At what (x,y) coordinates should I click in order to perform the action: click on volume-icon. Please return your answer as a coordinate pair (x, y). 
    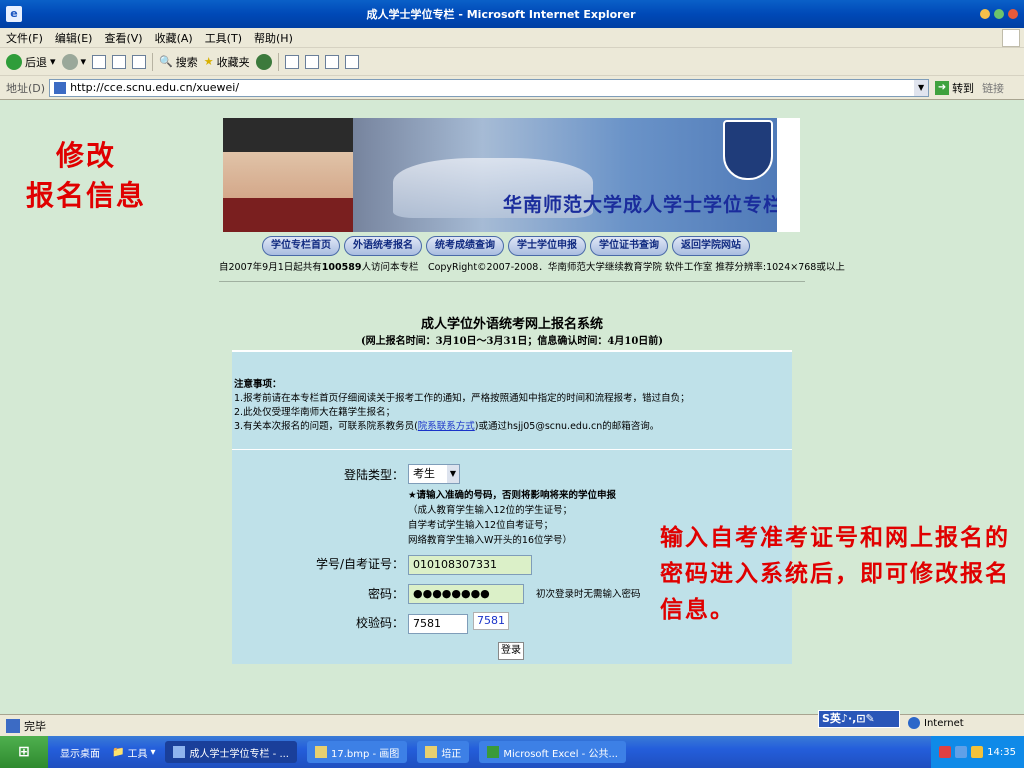
    Looking at the image, I should click on (977, 752).